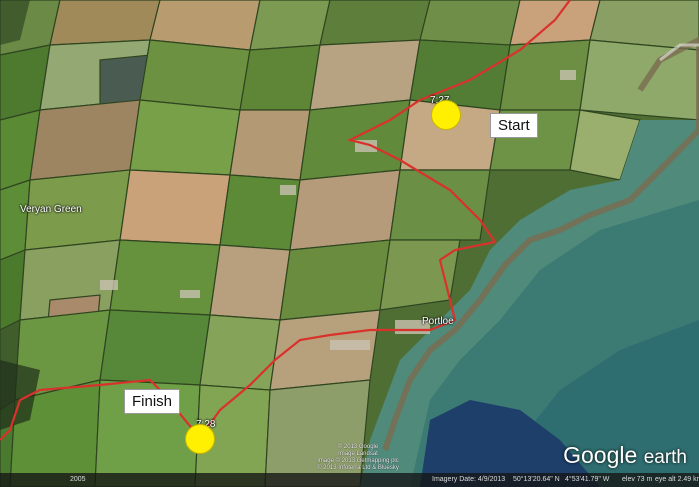  Describe the element at coordinates (600, 455) in the screenshot. I see `logo-google: Google` at that location.